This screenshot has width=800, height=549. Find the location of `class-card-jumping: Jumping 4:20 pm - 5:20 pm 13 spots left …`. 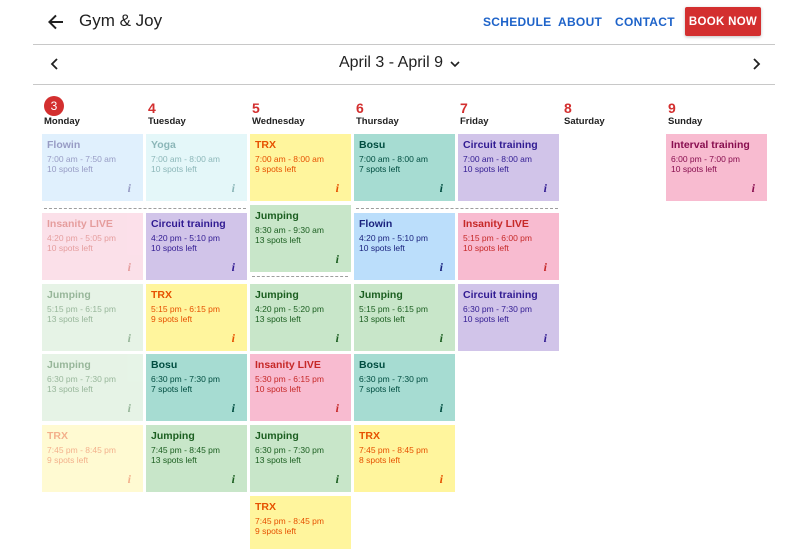

class-card-jumping: Jumping 4:20 pm - 5:20 pm 13 spots left … is located at coordinates (300, 317).